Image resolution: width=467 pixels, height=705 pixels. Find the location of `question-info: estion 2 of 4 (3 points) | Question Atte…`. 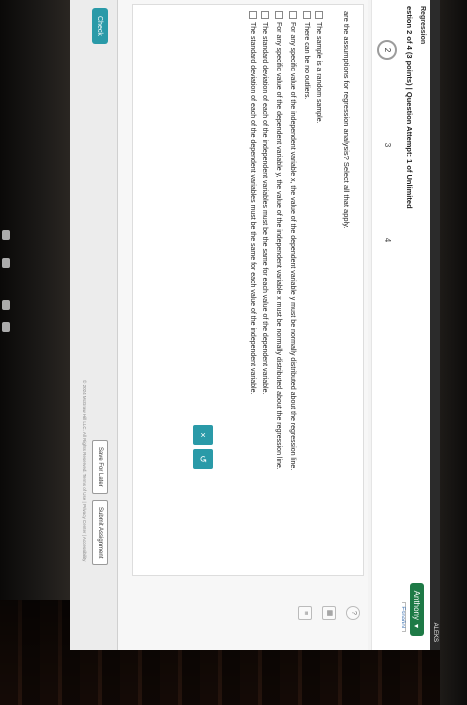

question-info: estion 2 of 4 (3 points) | Question Atte… is located at coordinates (409, 107).